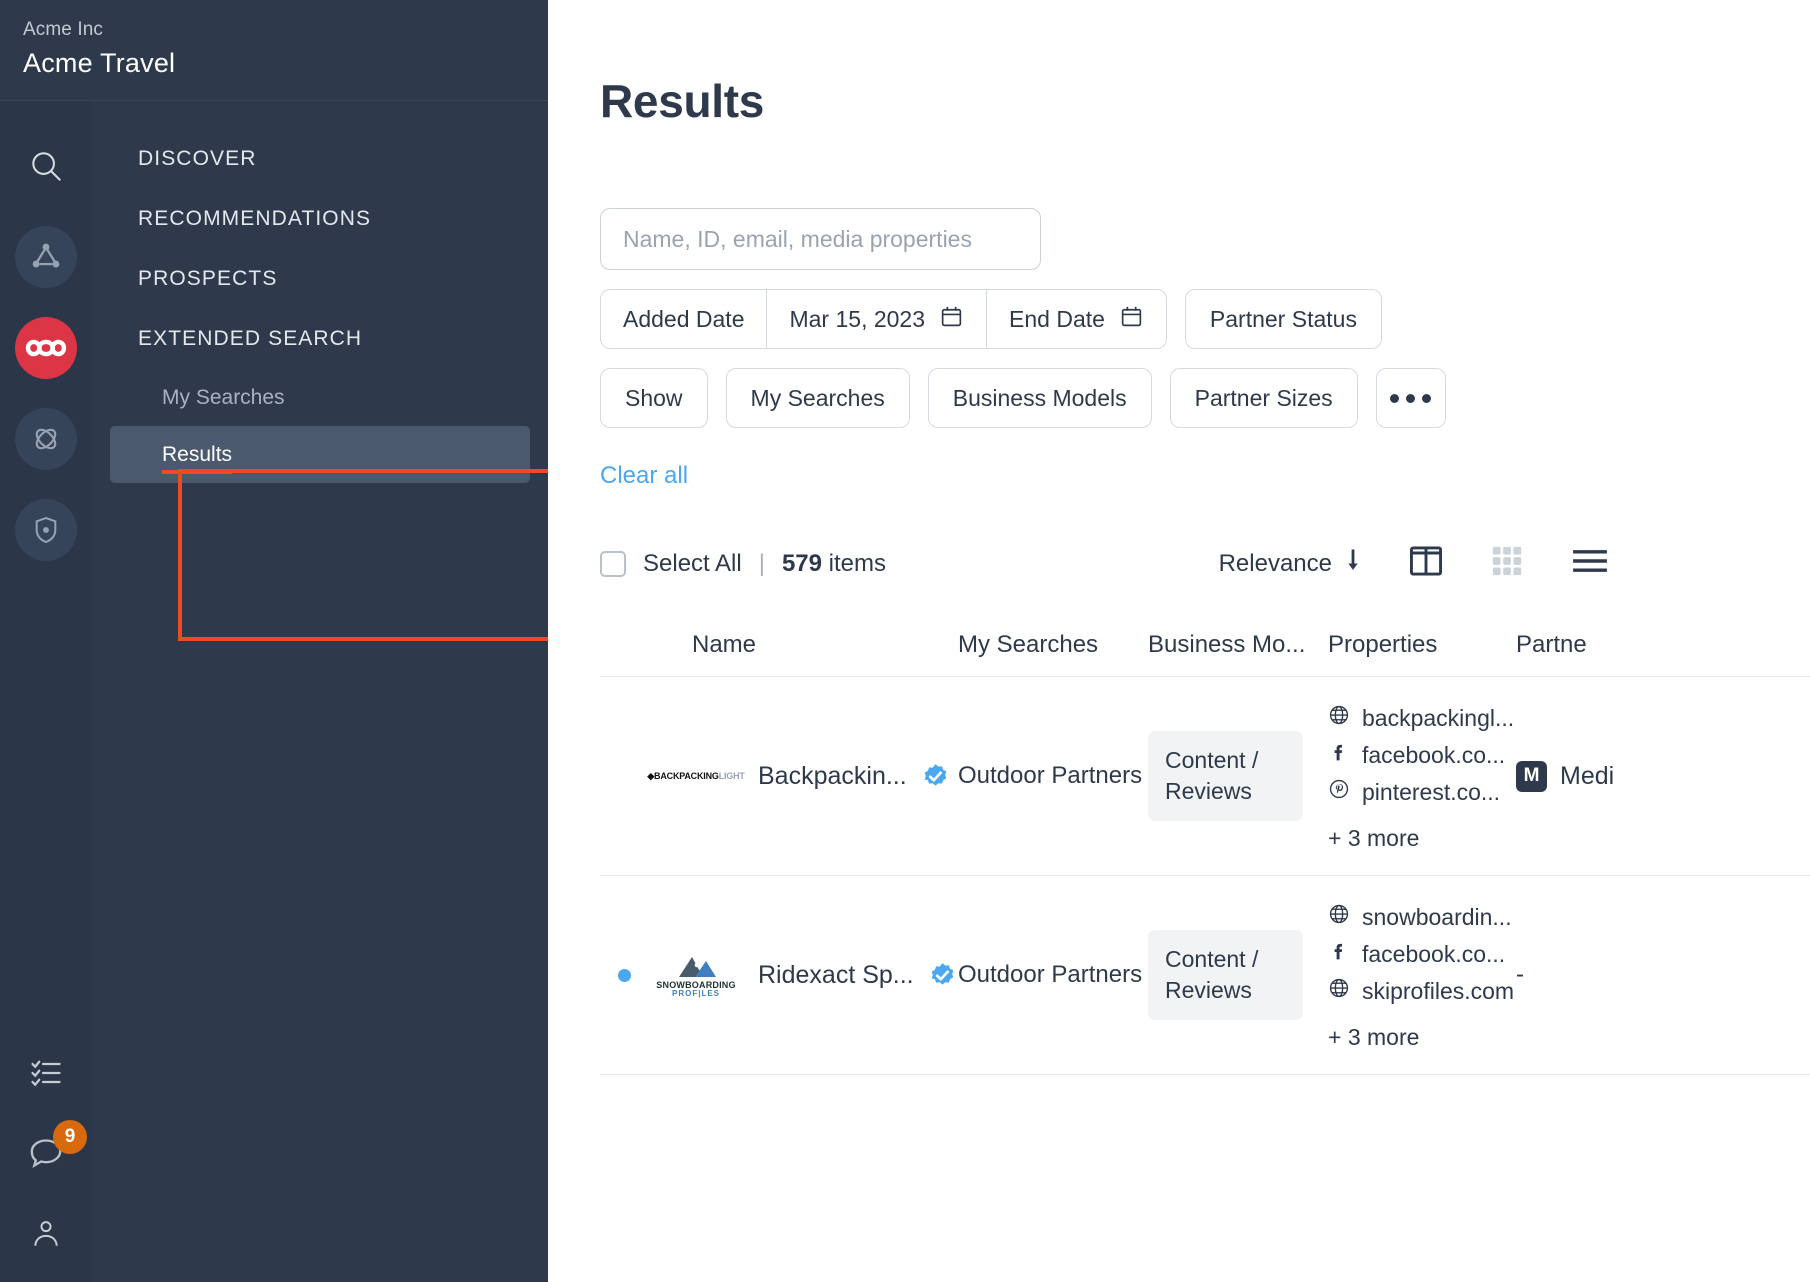 Image resolution: width=1810 pixels, height=1282 pixels. What do you see at coordinates (320, 157) in the screenshot?
I see `sidebar-item-discover: DISCOVER` at bounding box center [320, 157].